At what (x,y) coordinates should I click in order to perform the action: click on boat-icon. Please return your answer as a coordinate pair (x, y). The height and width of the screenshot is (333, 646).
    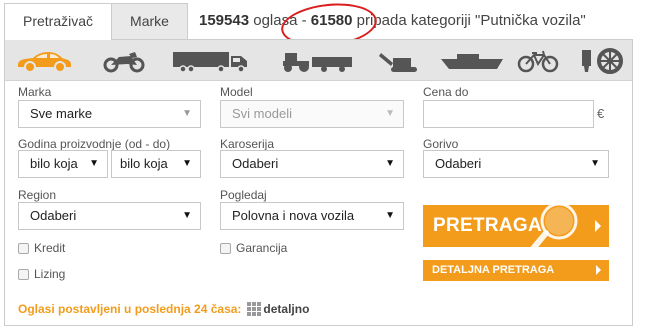
    Looking at the image, I should click on (472, 61).